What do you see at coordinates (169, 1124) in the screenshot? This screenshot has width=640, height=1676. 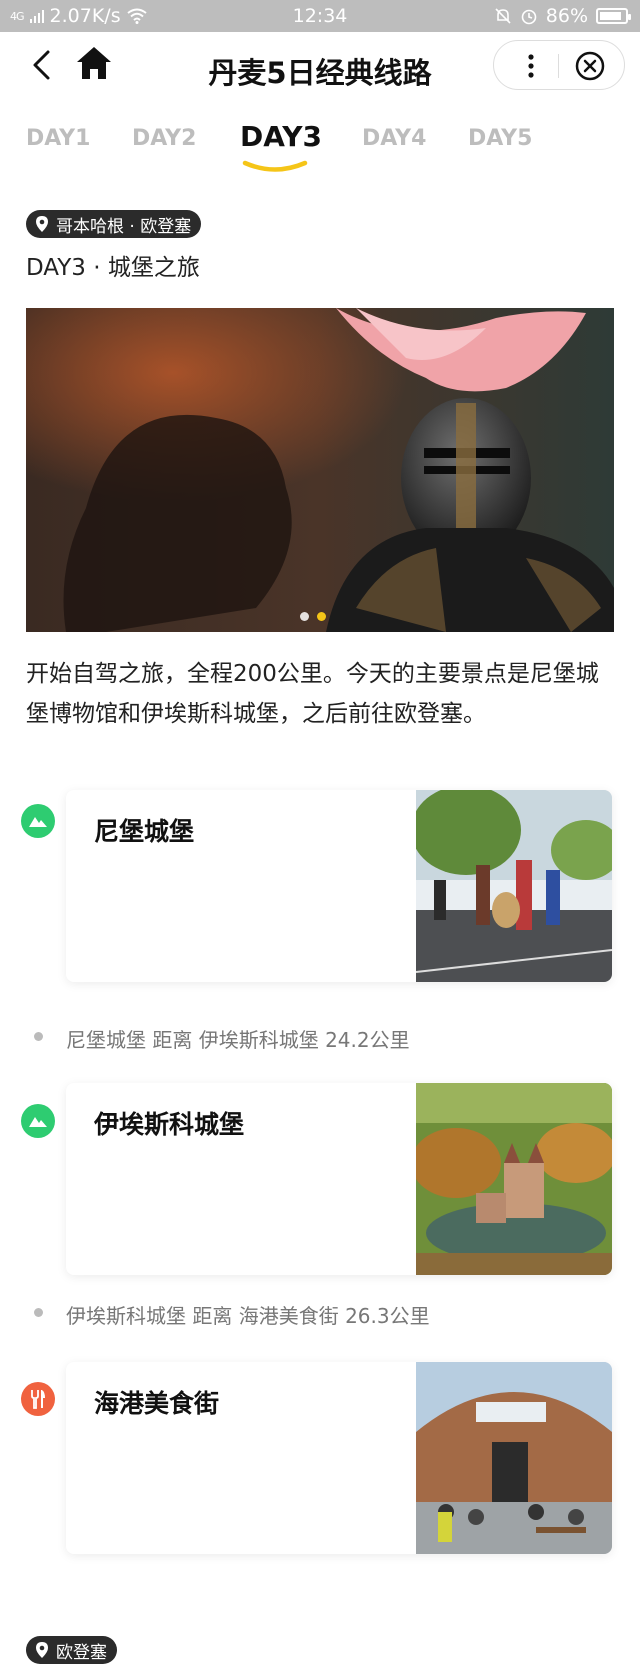 I see `spot-name: 伊埃斯科城堡` at bounding box center [169, 1124].